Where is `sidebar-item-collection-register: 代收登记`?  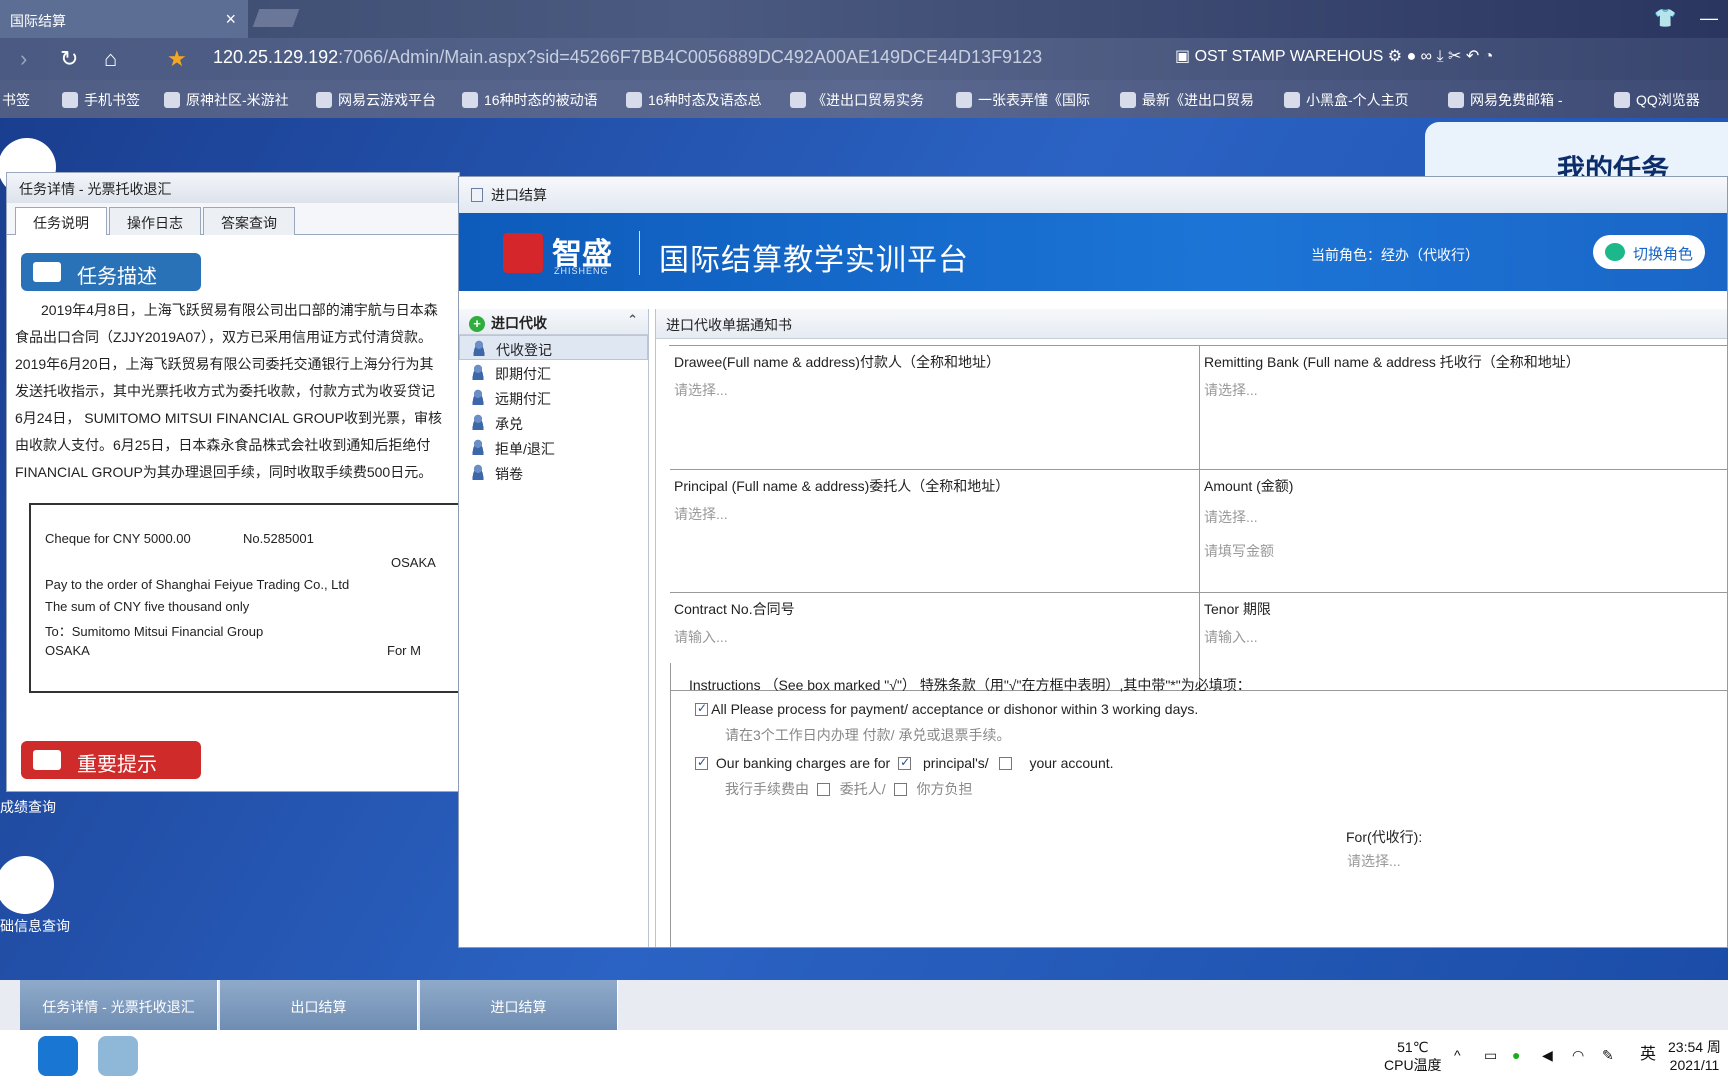 sidebar-item-collection-register: 代收登记 is located at coordinates (553, 347).